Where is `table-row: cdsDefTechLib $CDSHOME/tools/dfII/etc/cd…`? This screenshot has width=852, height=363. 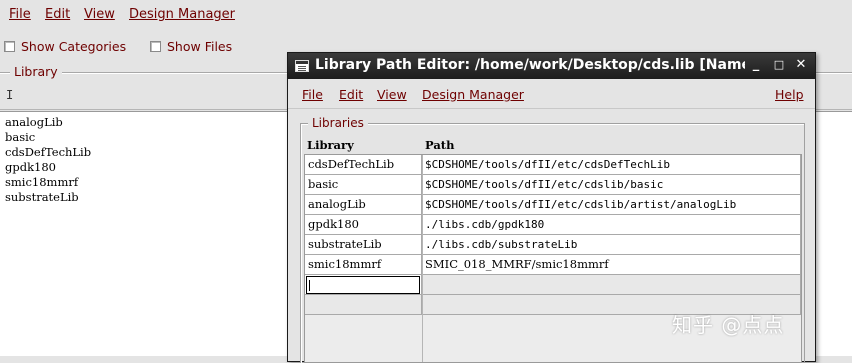 table-row: cdsDefTechLib $CDSHOME/tools/dfII/etc/cd… is located at coordinates (553, 165).